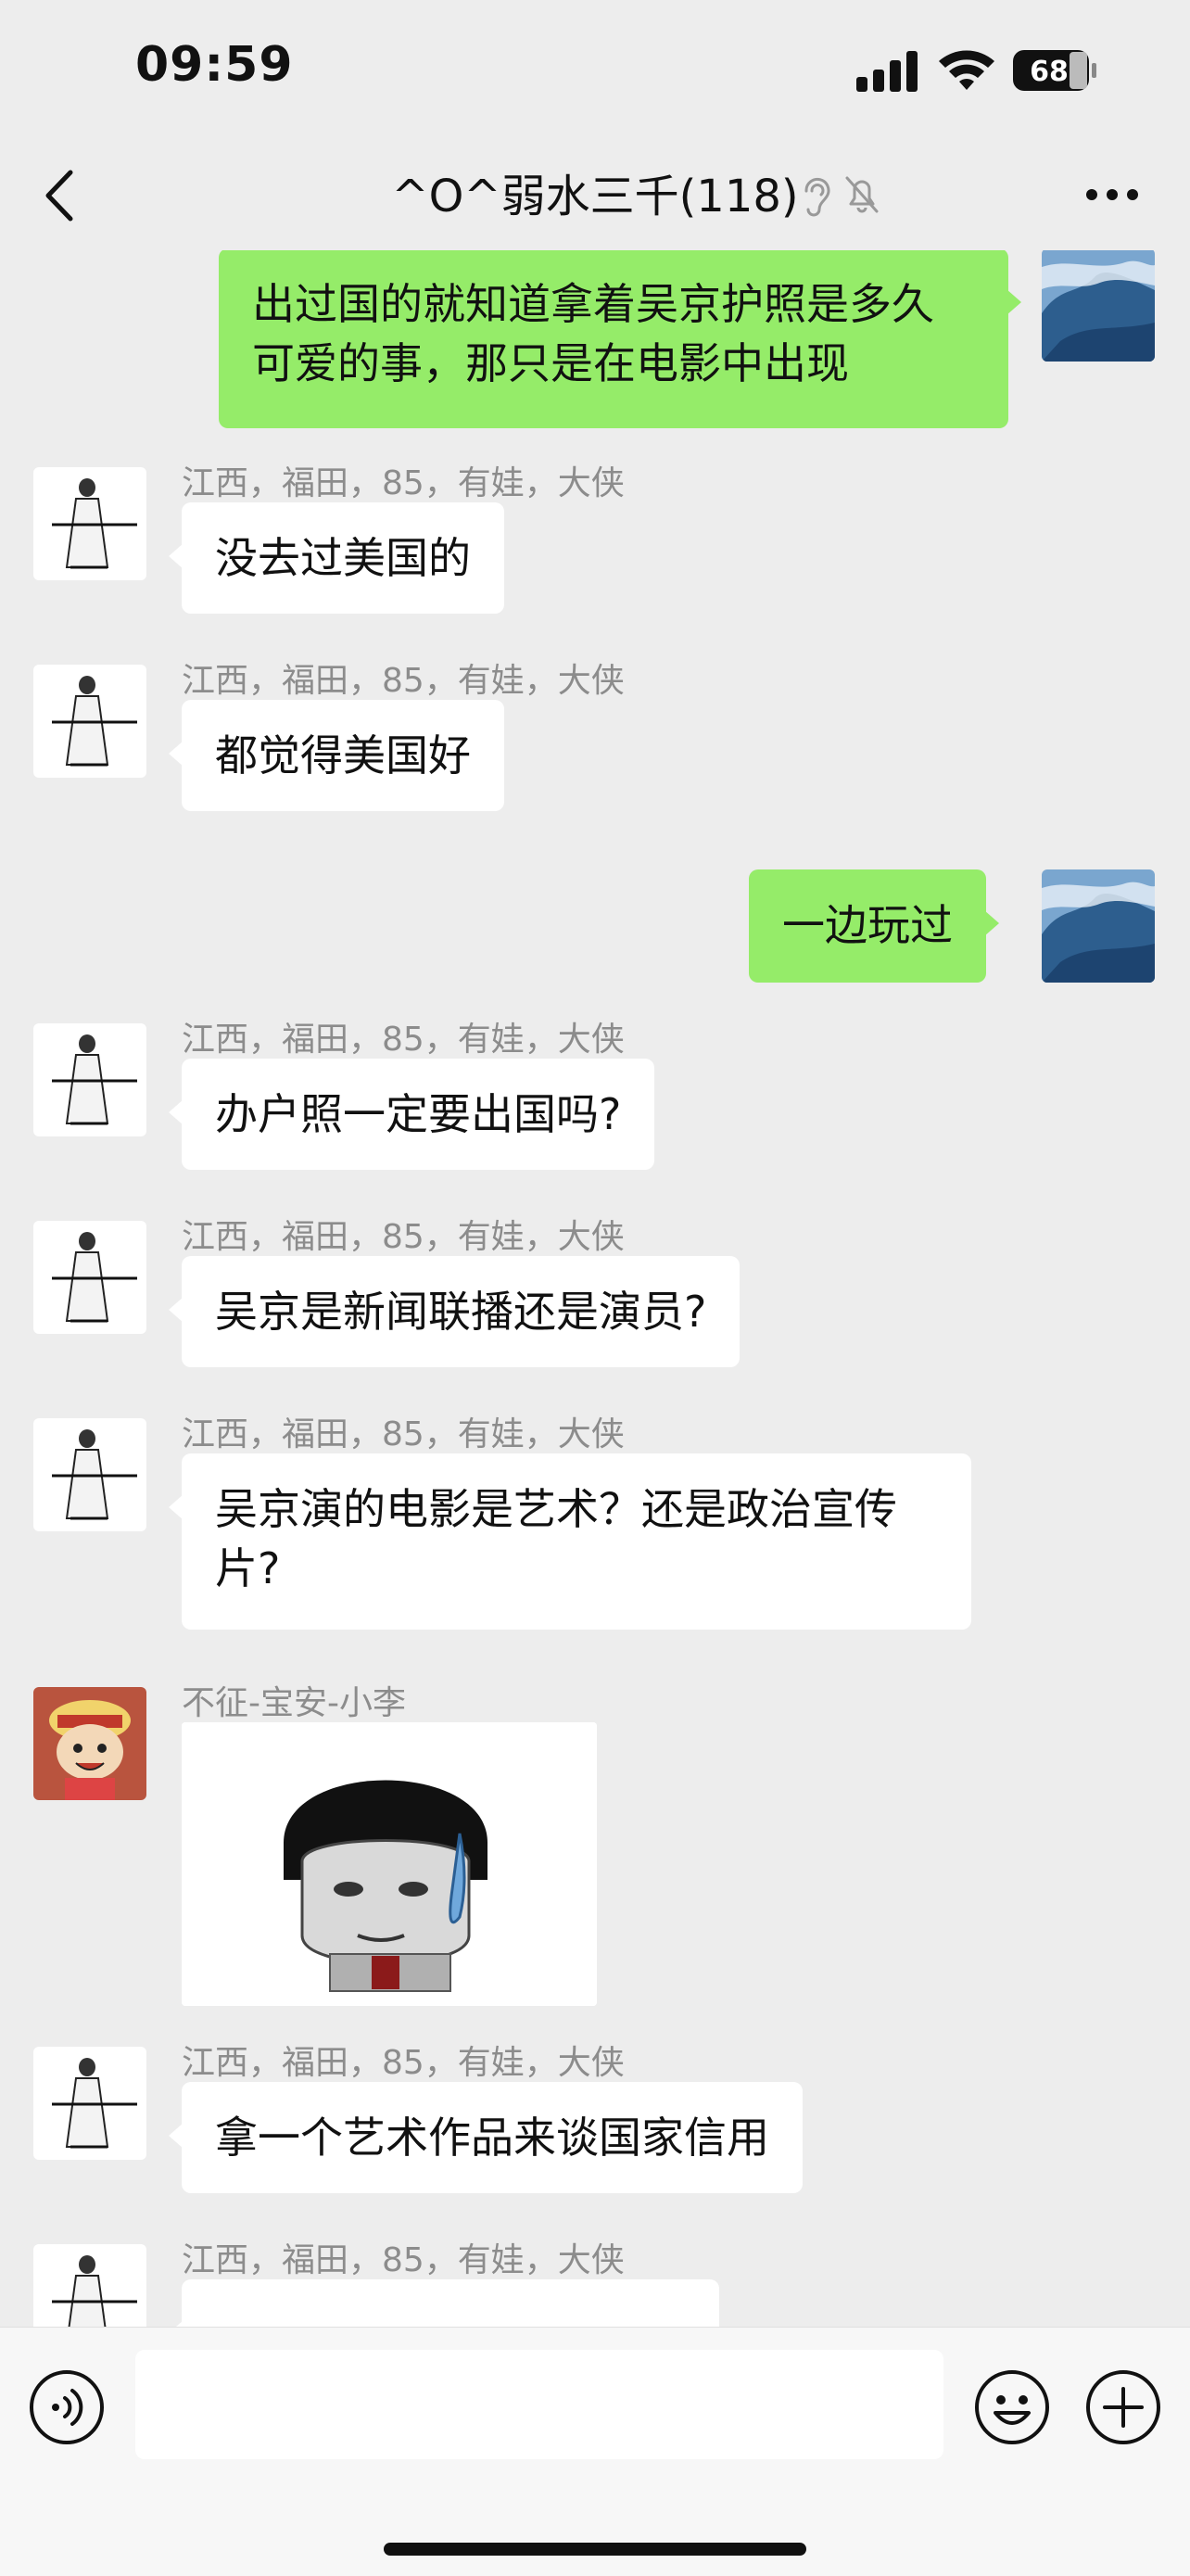 This screenshot has width=1190, height=2576. I want to click on message-text: 吴京是新闻联播还是演员?, so click(461, 1312).